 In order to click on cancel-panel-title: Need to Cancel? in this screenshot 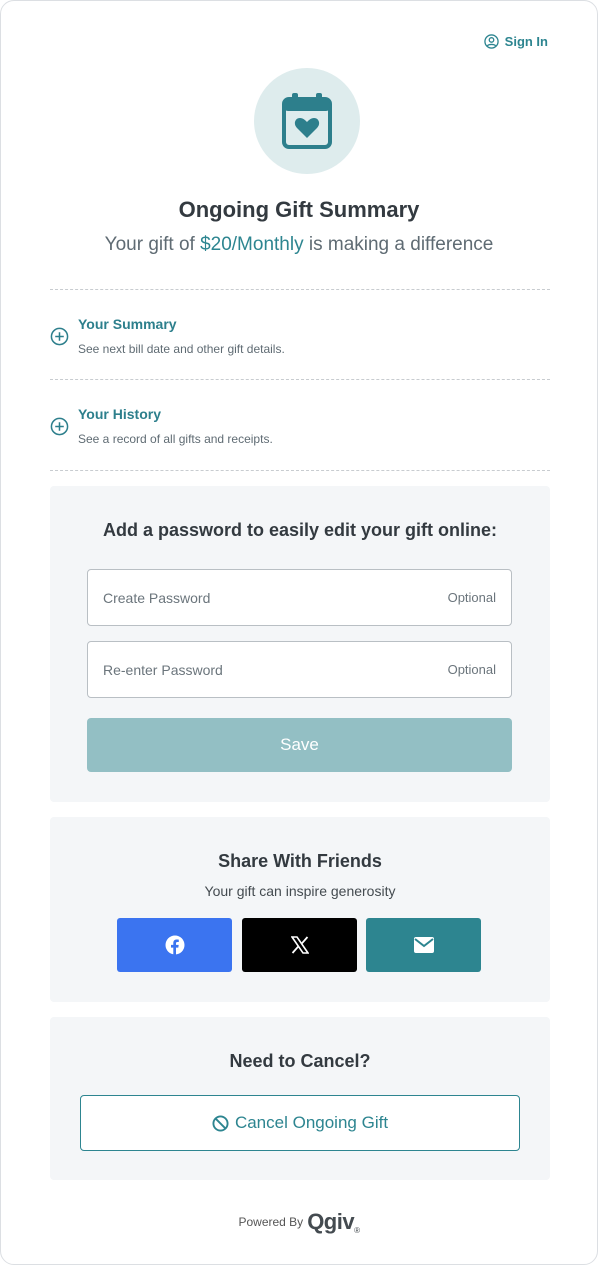, I will do `click(300, 1061)`.